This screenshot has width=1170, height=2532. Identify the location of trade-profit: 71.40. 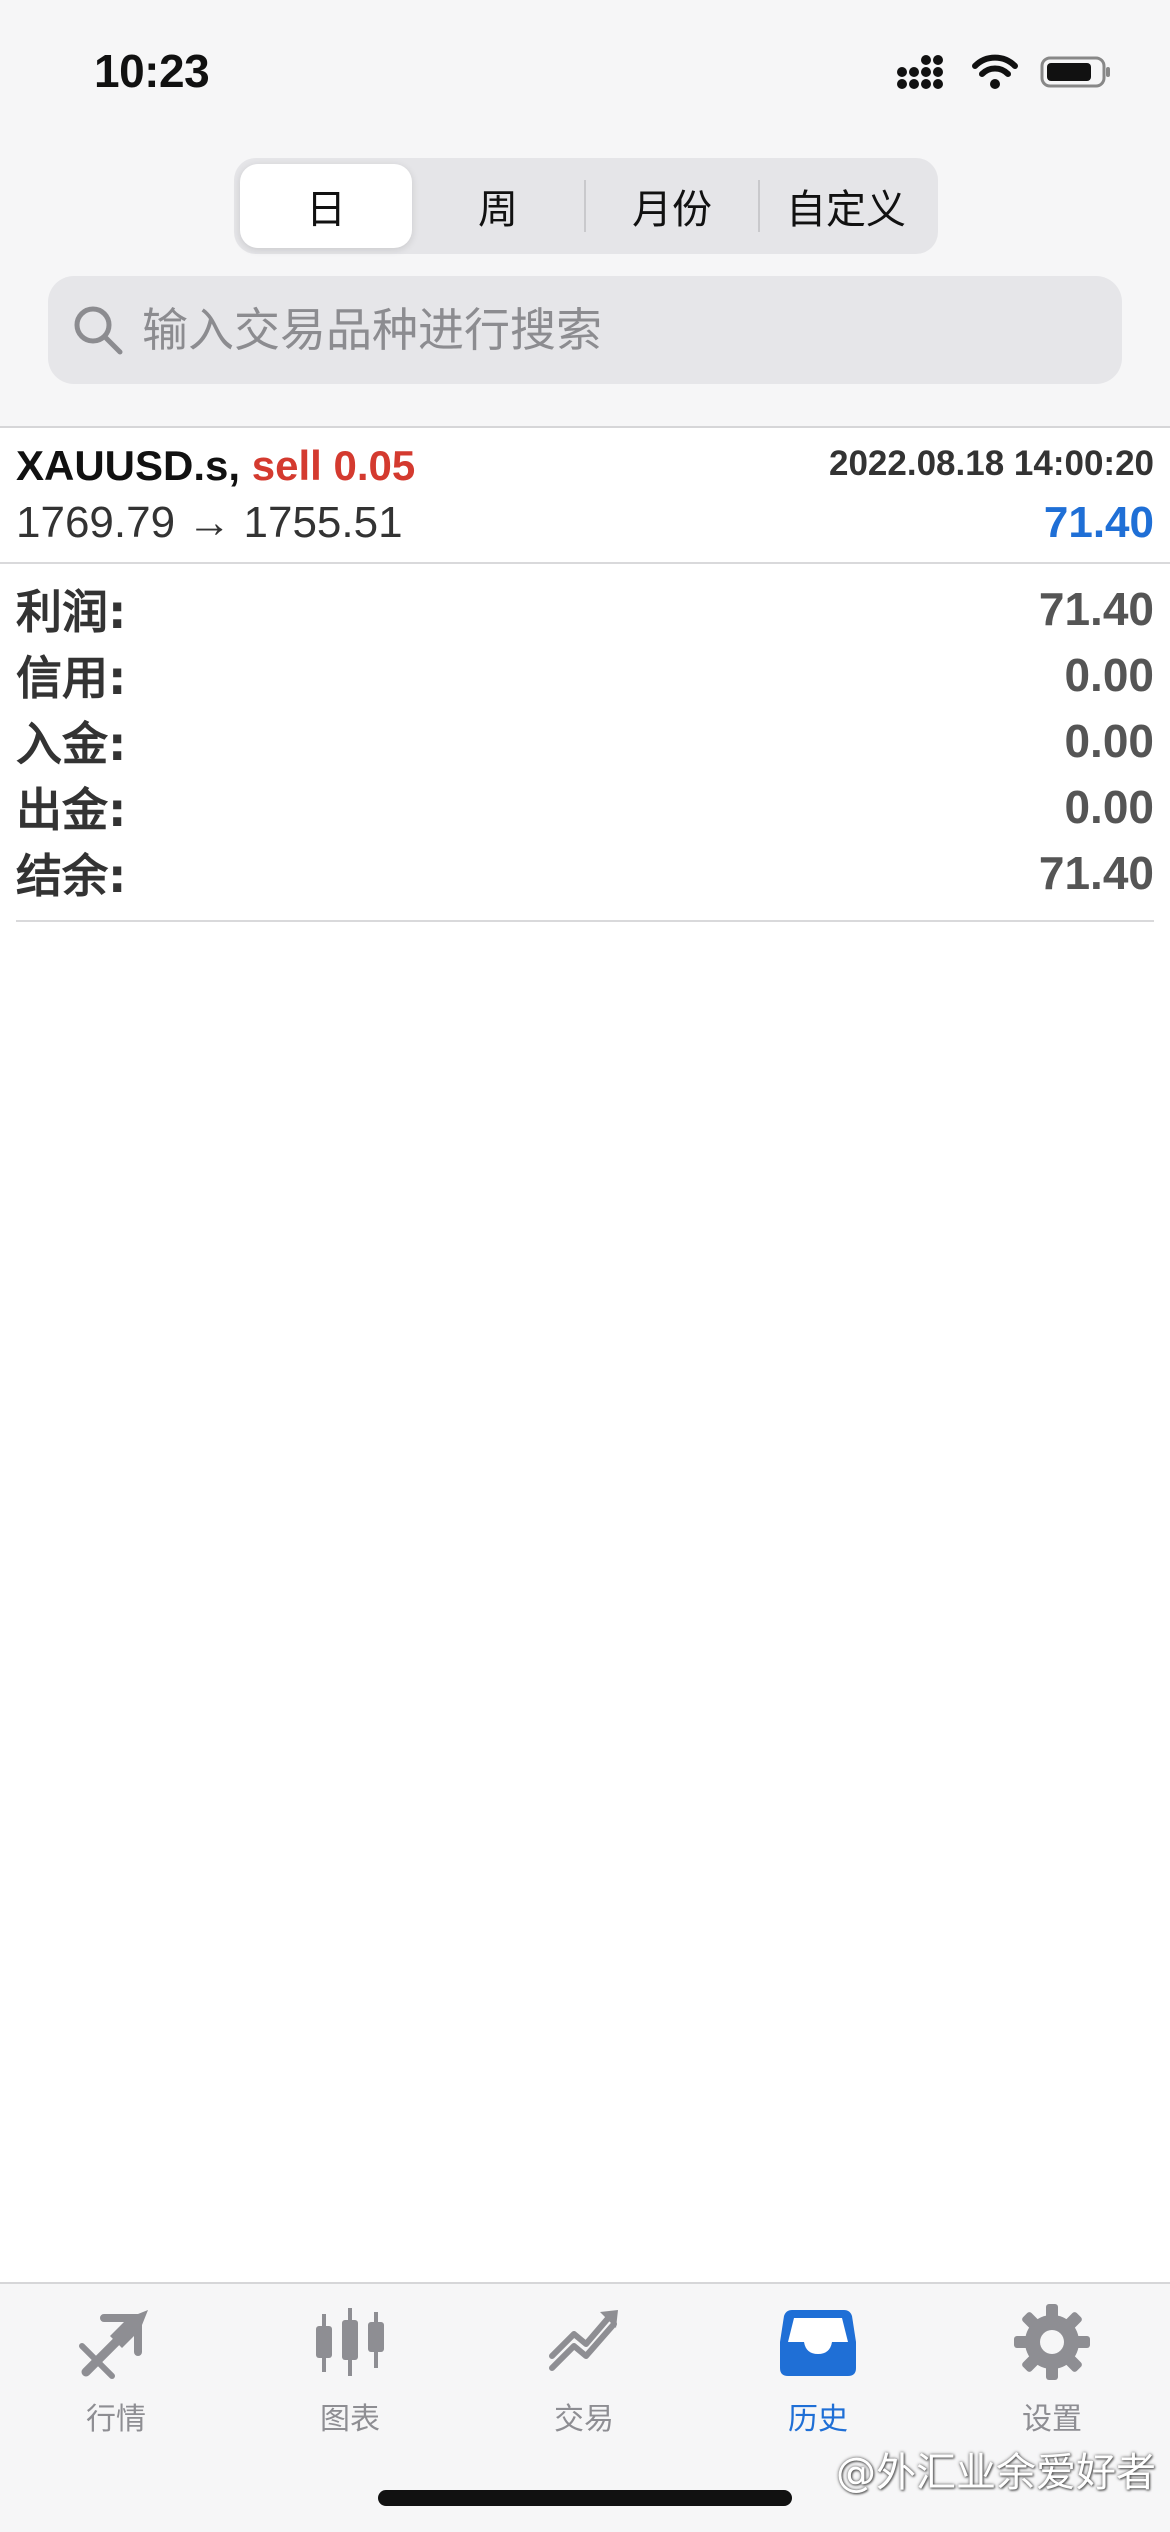
(1098, 522).